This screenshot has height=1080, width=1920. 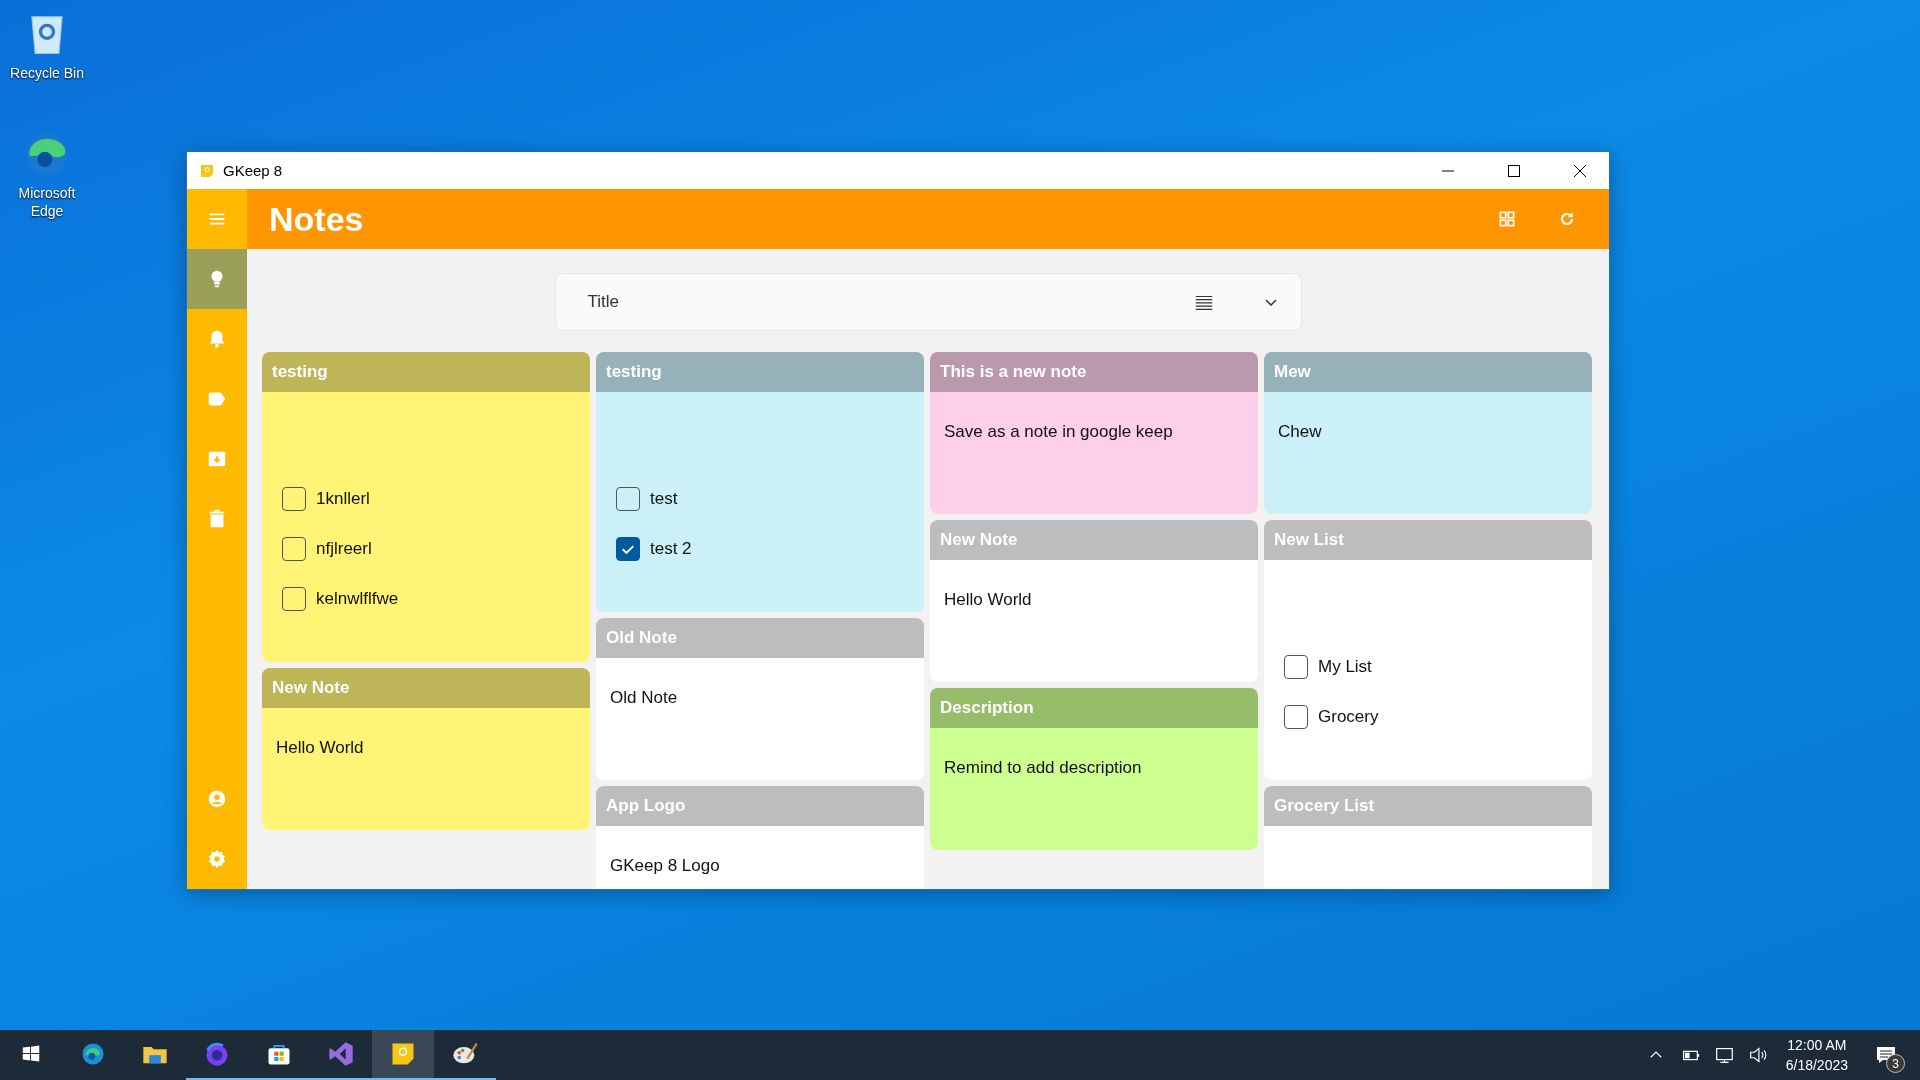 What do you see at coordinates (671, 549) in the screenshot?
I see `checklist-item-label: test 2` at bounding box center [671, 549].